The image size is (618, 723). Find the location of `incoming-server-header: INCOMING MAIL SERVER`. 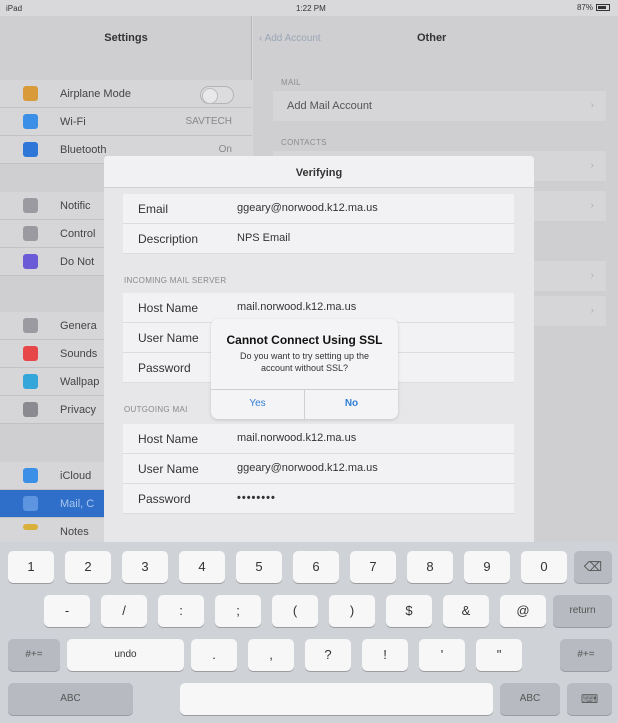

incoming-server-header: INCOMING MAIL SERVER is located at coordinates (175, 280).